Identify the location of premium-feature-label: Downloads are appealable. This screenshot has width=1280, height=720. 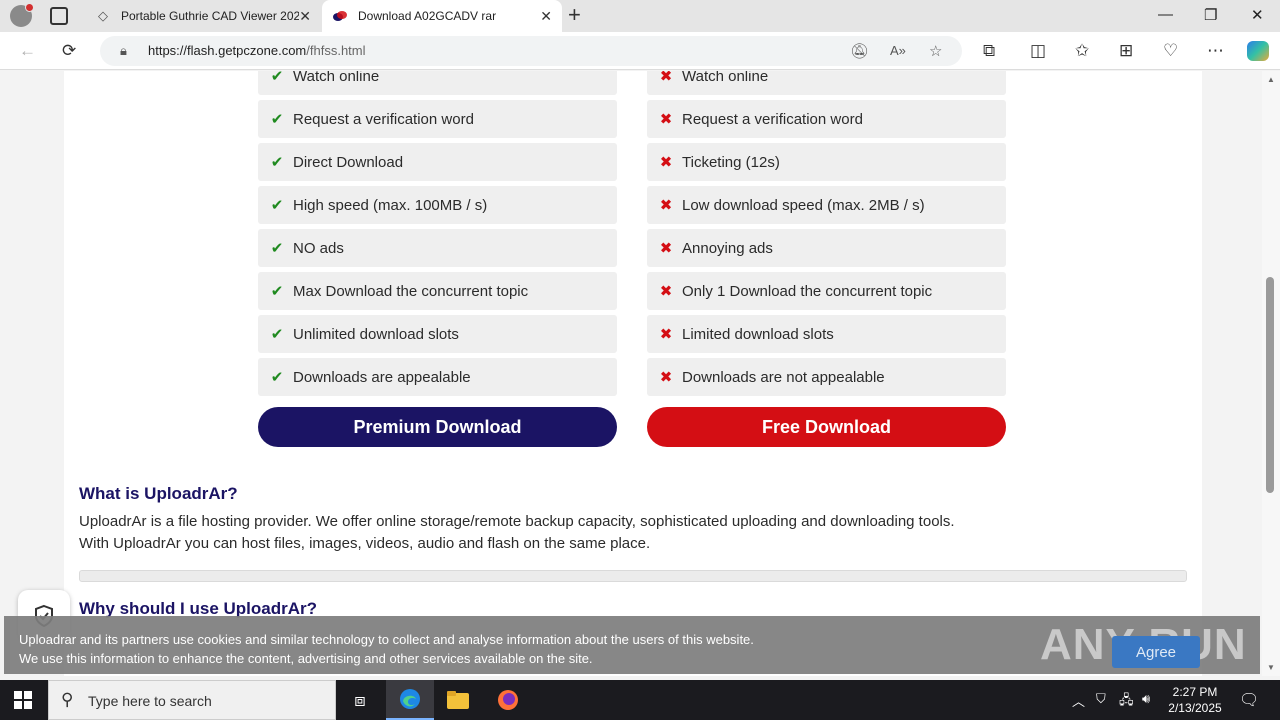
(382, 377).